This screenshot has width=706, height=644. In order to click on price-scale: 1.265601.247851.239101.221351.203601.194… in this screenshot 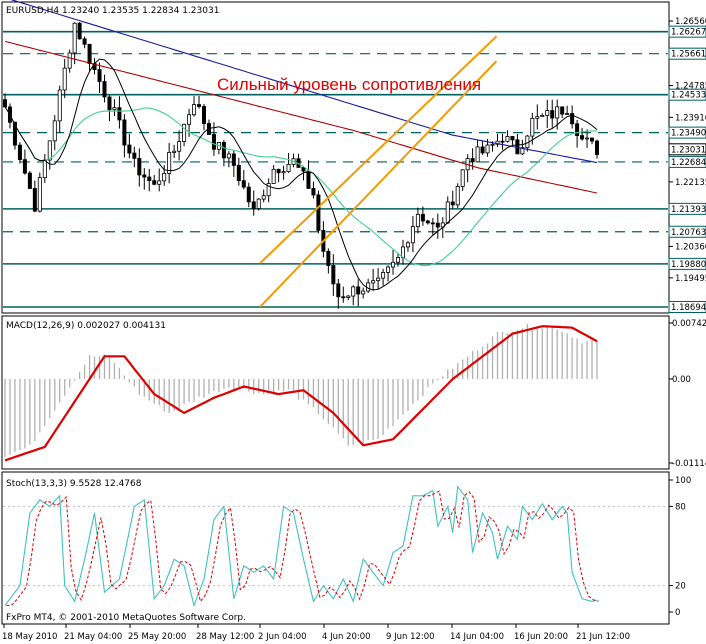, I will do `click(687, 317)`.